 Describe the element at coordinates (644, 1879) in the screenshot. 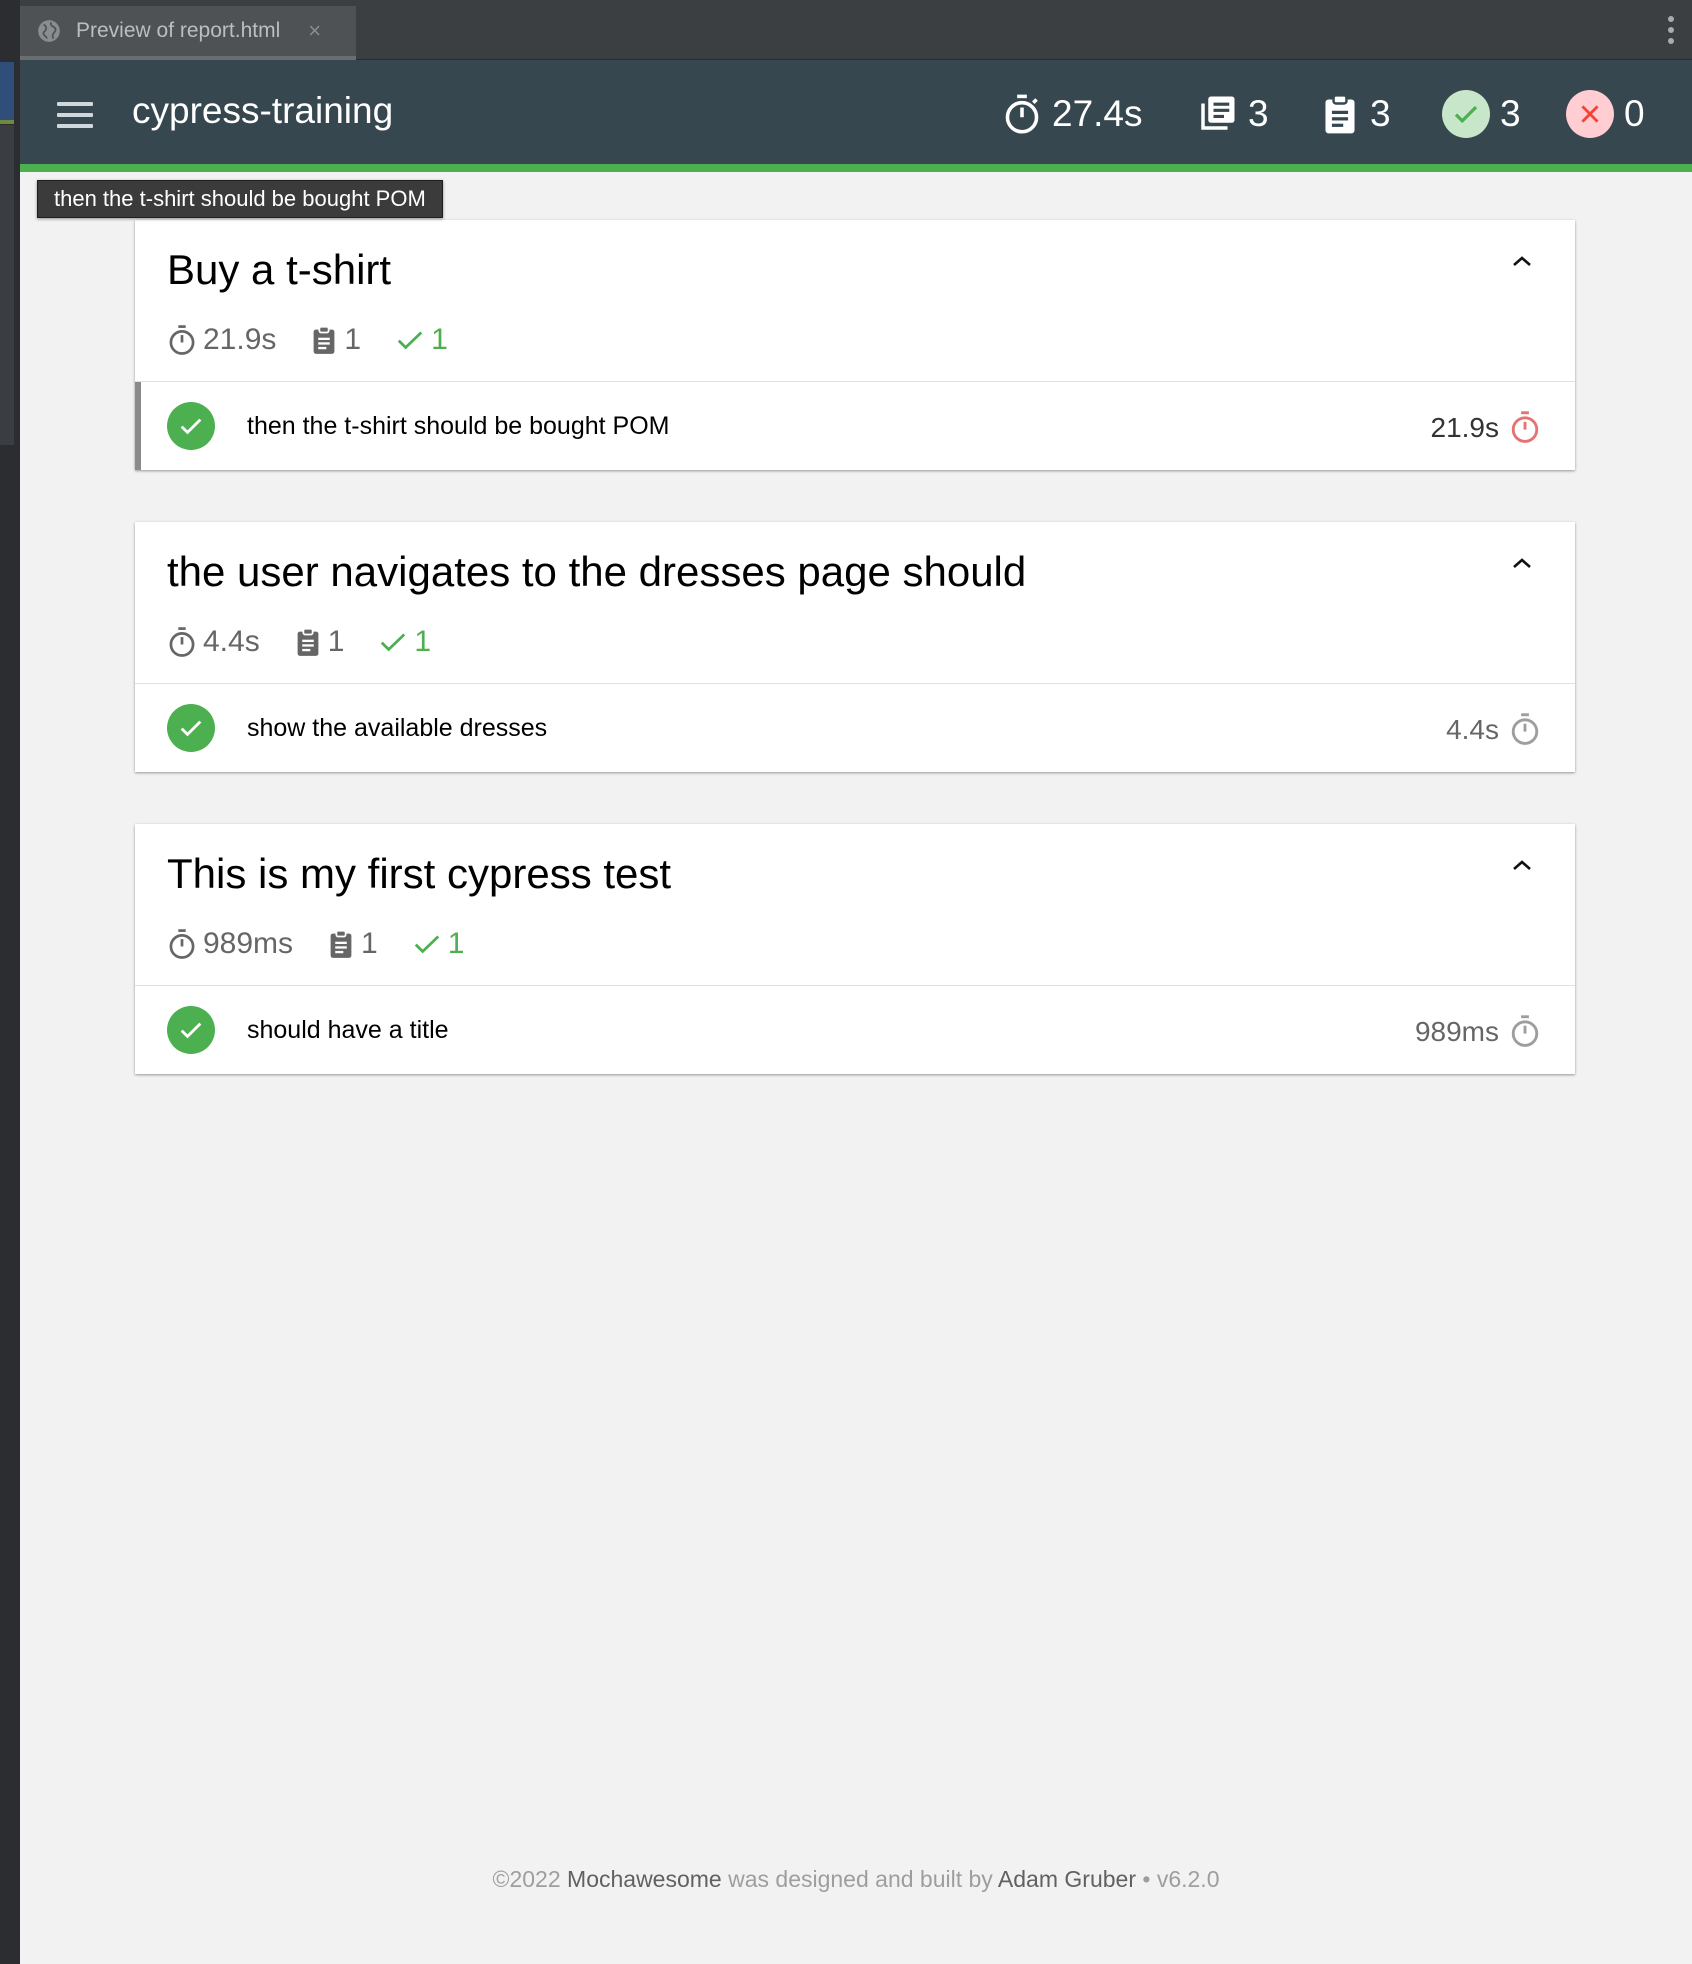

I see `footer-product-link: Mochawesome` at that location.